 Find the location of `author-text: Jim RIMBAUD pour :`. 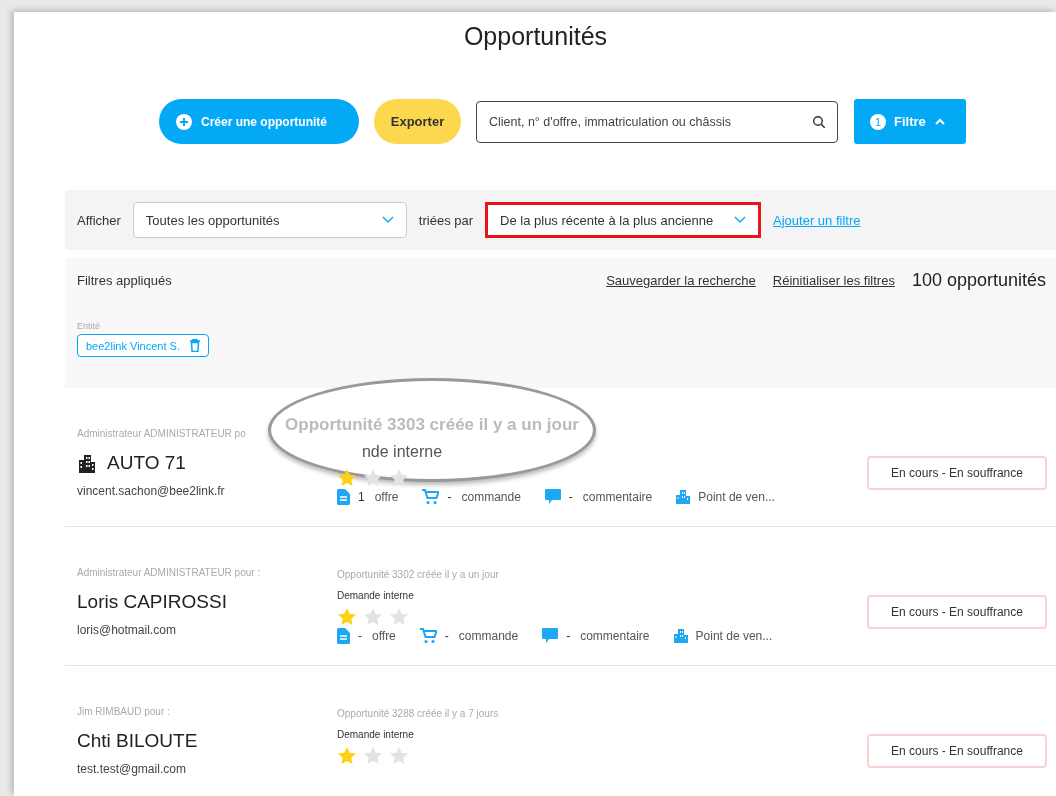

author-text: Jim RIMBAUD pour : is located at coordinates (124, 711).